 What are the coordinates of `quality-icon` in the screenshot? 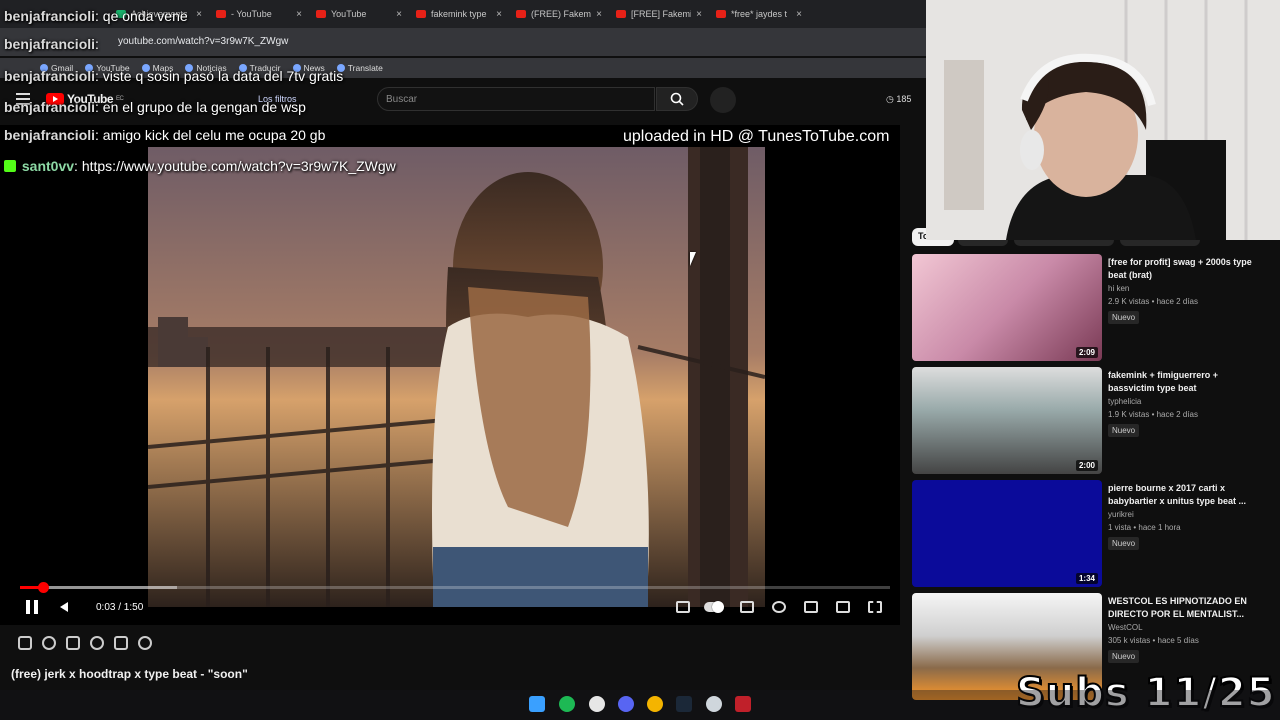 It's located at (683, 607).